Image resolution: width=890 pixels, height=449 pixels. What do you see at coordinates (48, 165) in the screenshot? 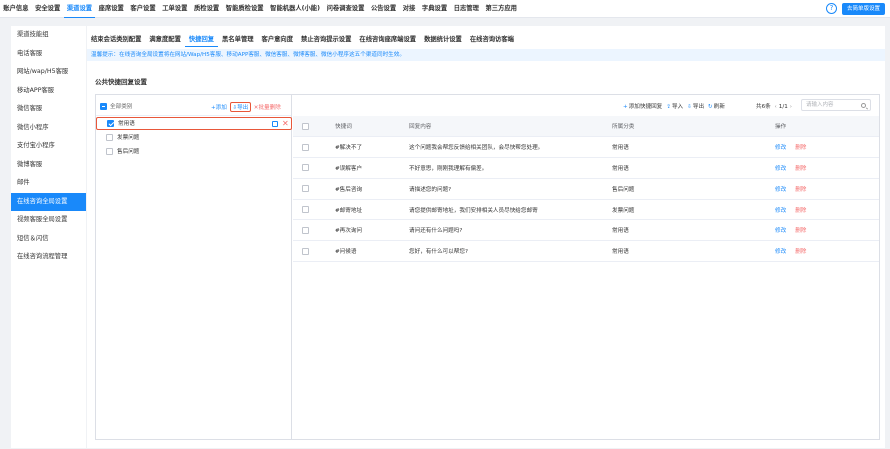
I see `sidebar-item: 微博客服` at bounding box center [48, 165].